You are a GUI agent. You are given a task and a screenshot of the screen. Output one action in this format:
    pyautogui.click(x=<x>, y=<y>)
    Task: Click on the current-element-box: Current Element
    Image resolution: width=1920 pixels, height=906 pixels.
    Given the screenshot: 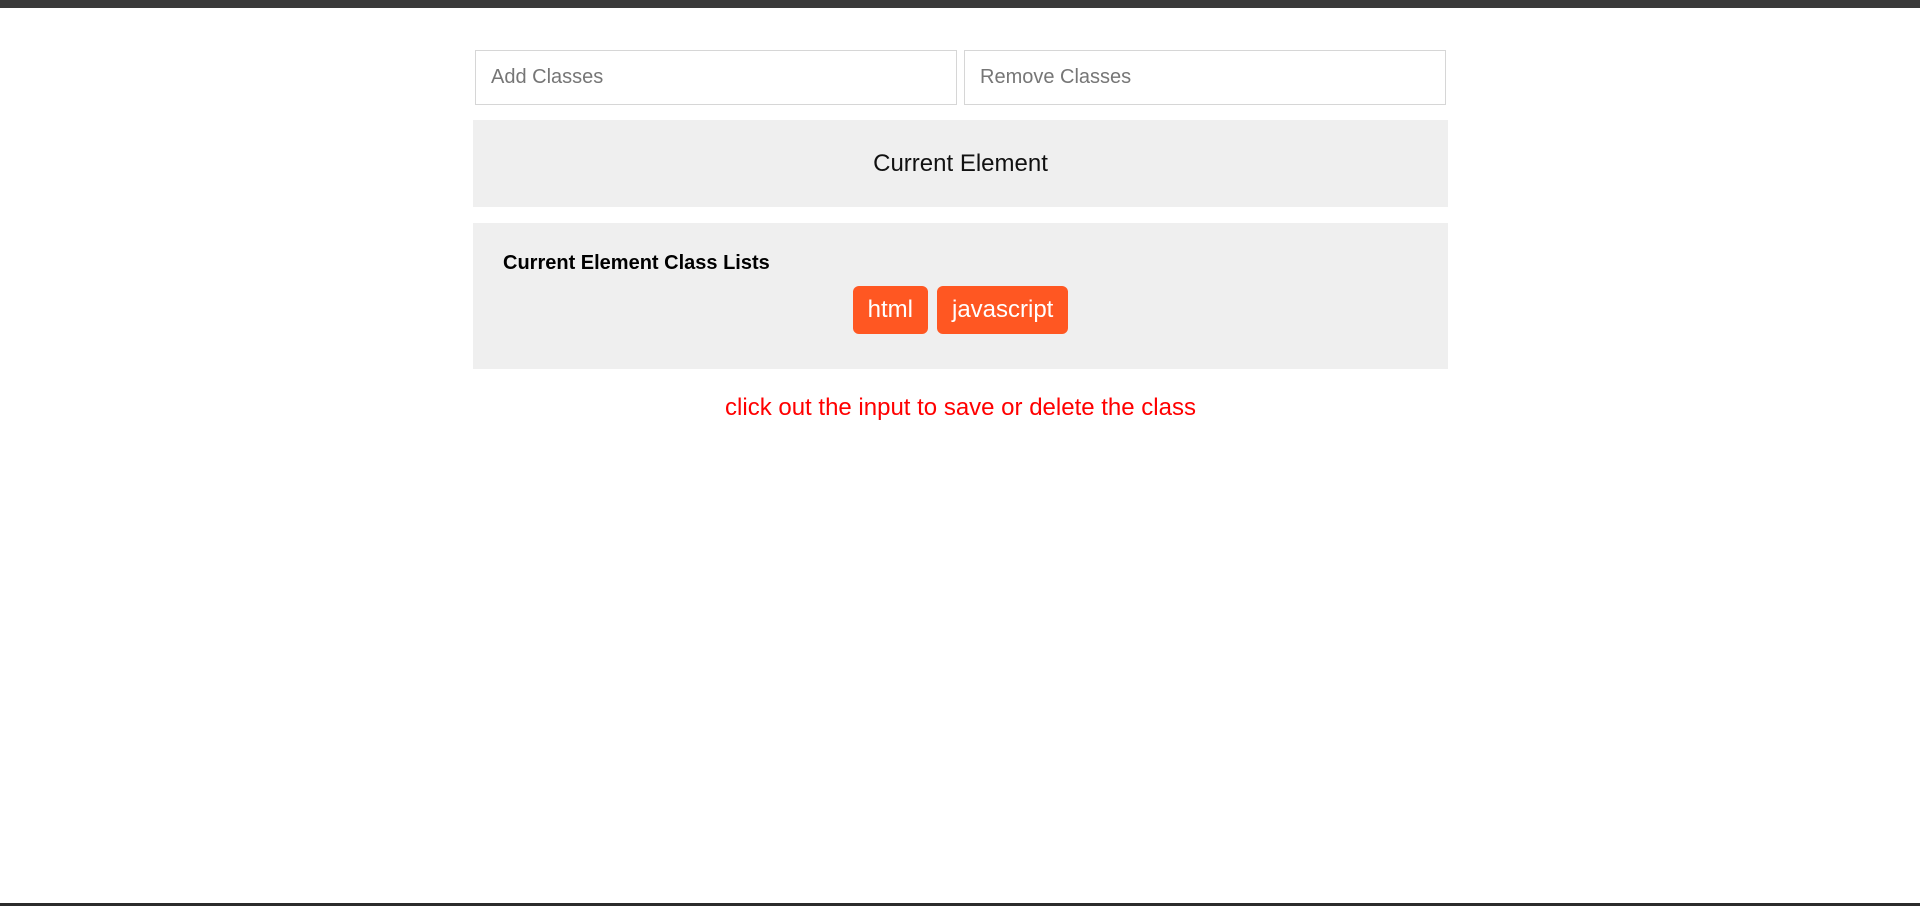 What is the action you would take?
    pyautogui.click(x=960, y=163)
    